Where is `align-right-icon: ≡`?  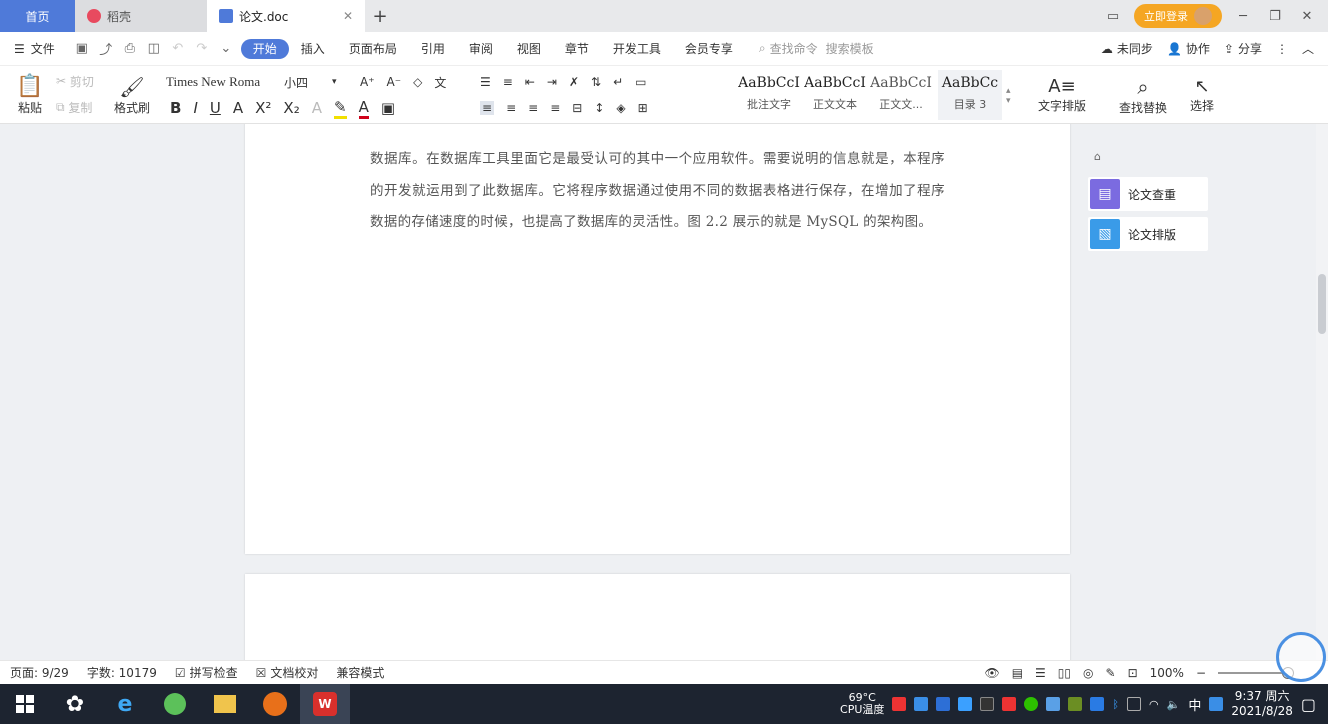
align-right-icon: ≡ is located at coordinates (533, 108).